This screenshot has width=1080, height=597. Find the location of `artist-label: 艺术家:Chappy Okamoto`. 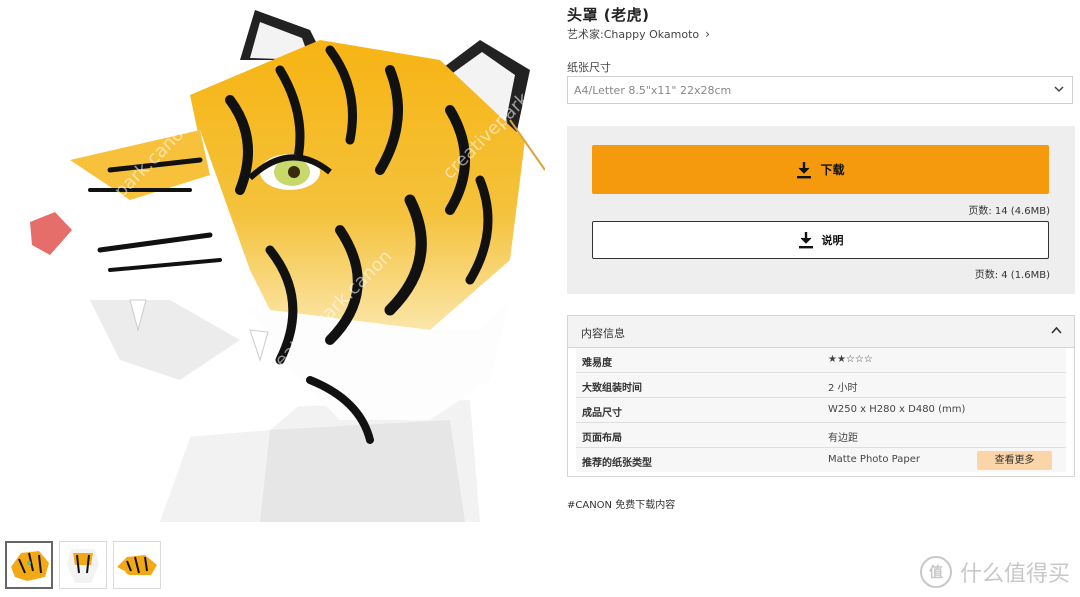

artist-label: 艺术家:Chappy Okamoto is located at coordinates (633, 34).